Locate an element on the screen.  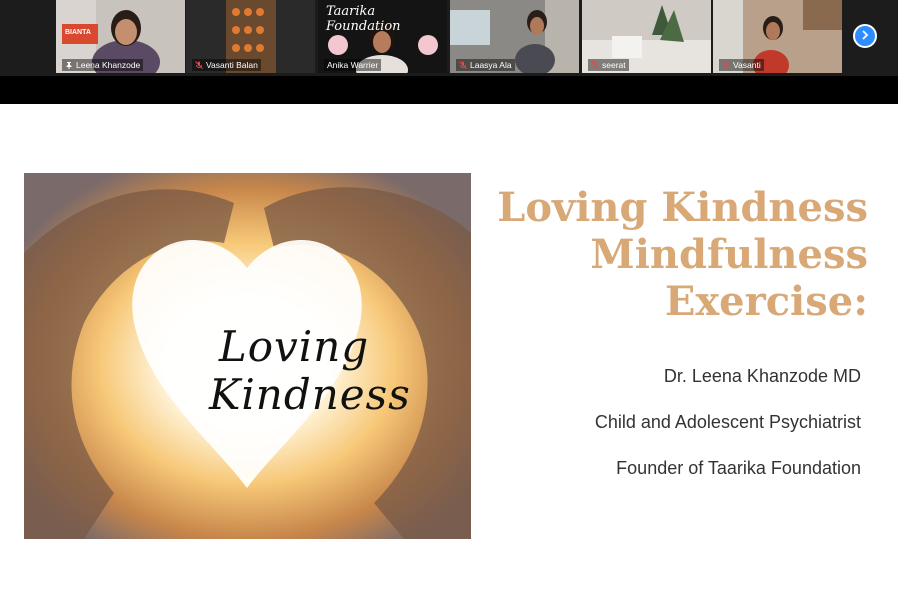
chevron-right-icon is located at coordinates (865, 36).